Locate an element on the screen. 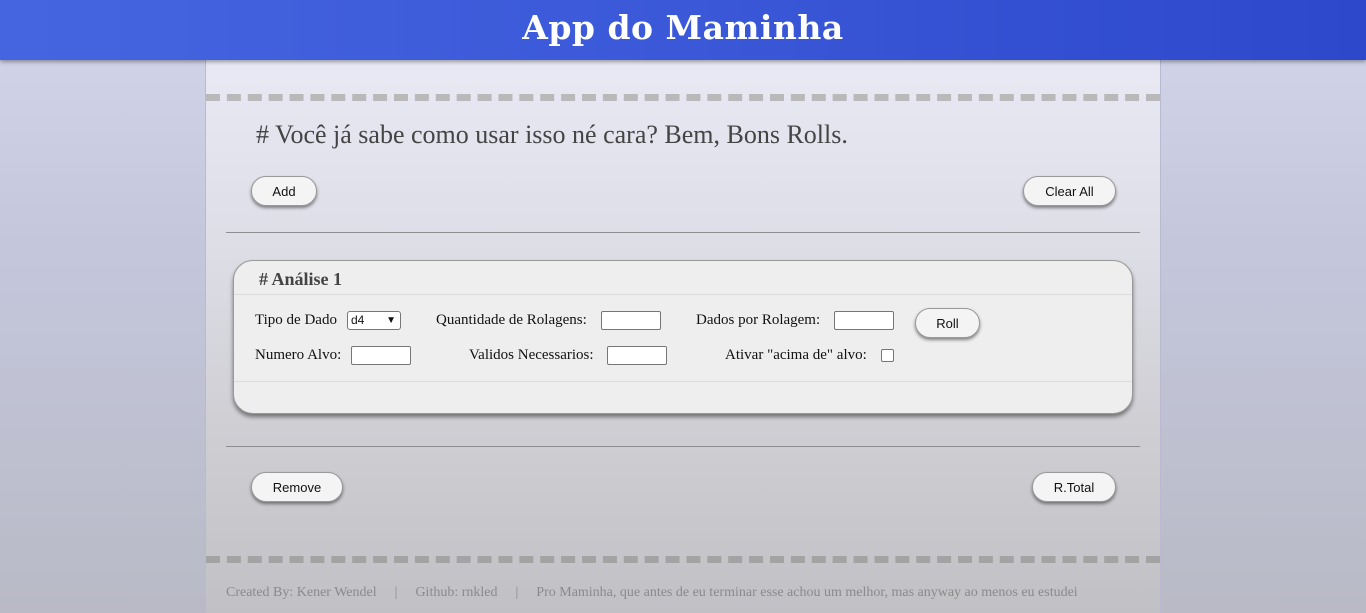 The width and height of the screenshot is (1366, 613). target-number-label: Numero Alvo: is located at coordinates (298, 355).